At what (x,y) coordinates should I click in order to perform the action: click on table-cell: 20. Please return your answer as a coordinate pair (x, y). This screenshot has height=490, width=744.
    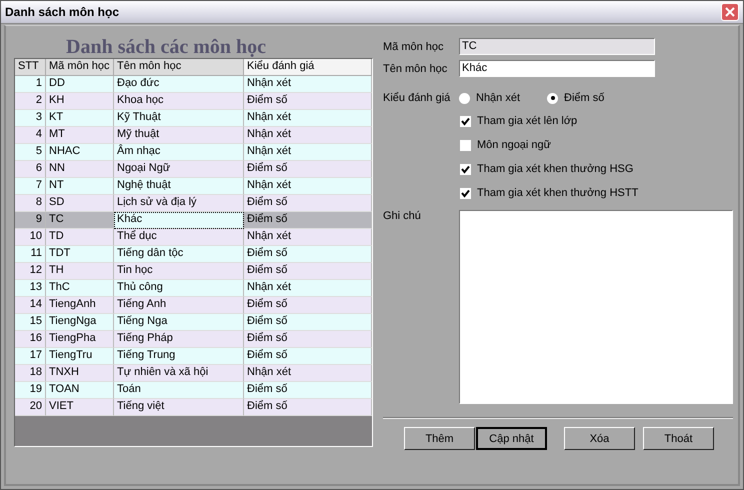
    Looking at the image, I should click on (30, 407).